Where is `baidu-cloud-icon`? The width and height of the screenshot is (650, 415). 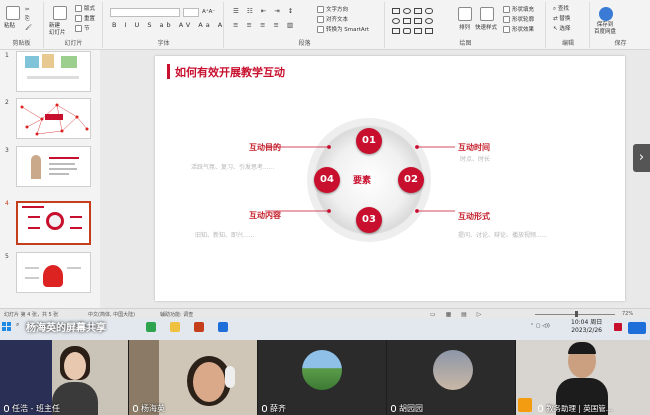 baidu-cloud-icon is located at coordinates (606, 14).